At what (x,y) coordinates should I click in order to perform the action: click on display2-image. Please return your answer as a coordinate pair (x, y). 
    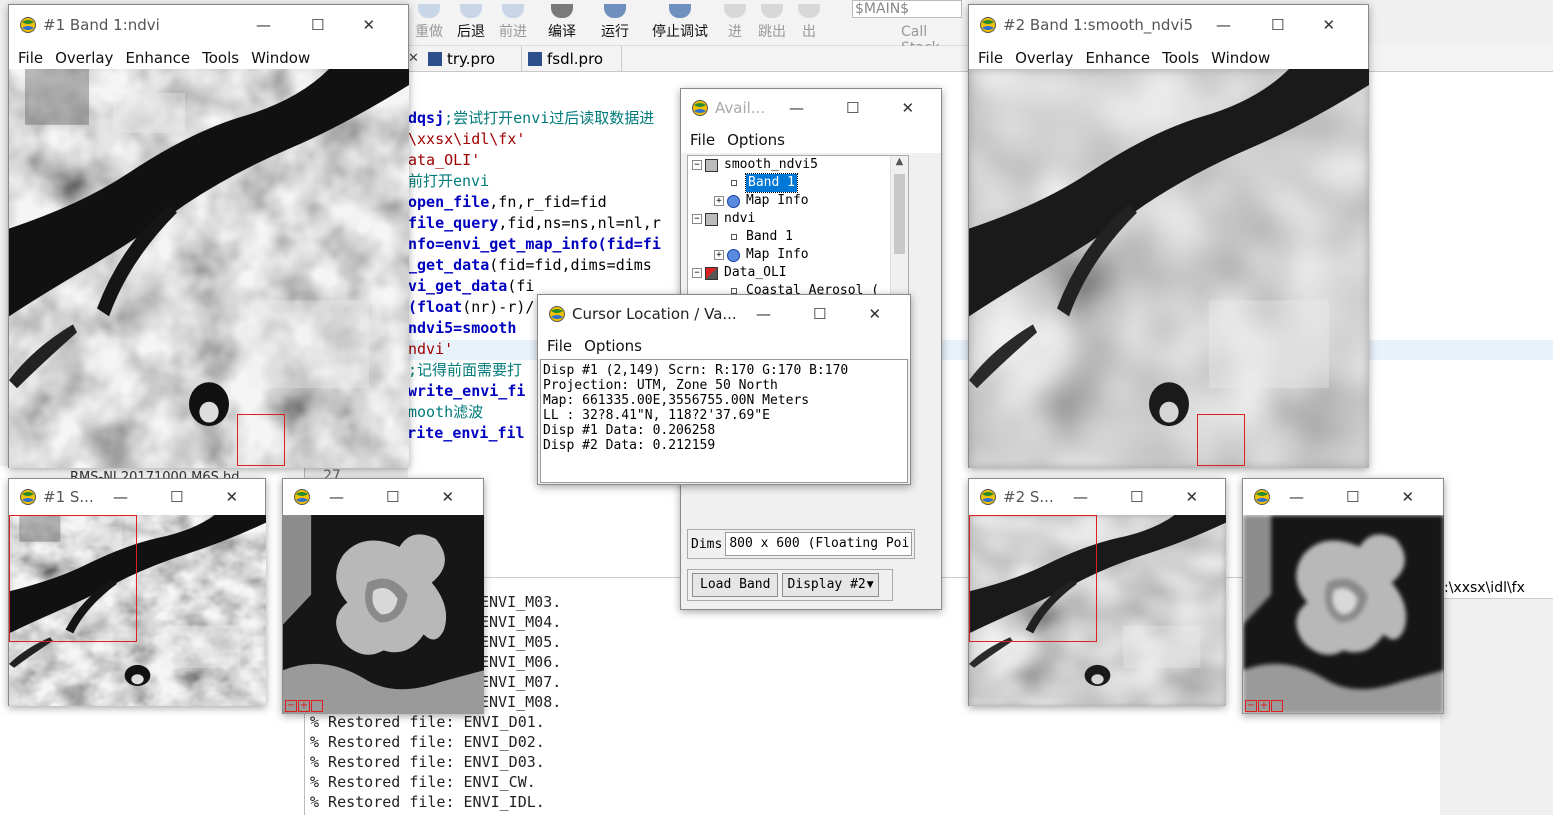
    Looking at the image, I should click on (1169, 268).